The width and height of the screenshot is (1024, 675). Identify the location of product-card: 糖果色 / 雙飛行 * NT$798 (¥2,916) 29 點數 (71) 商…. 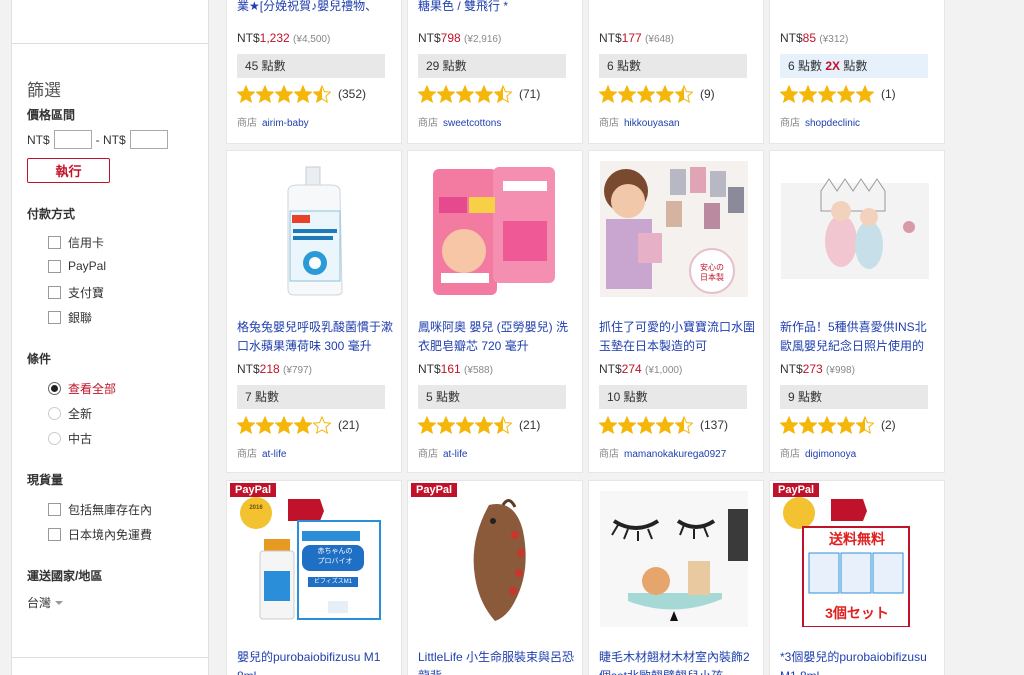
(495, 72).